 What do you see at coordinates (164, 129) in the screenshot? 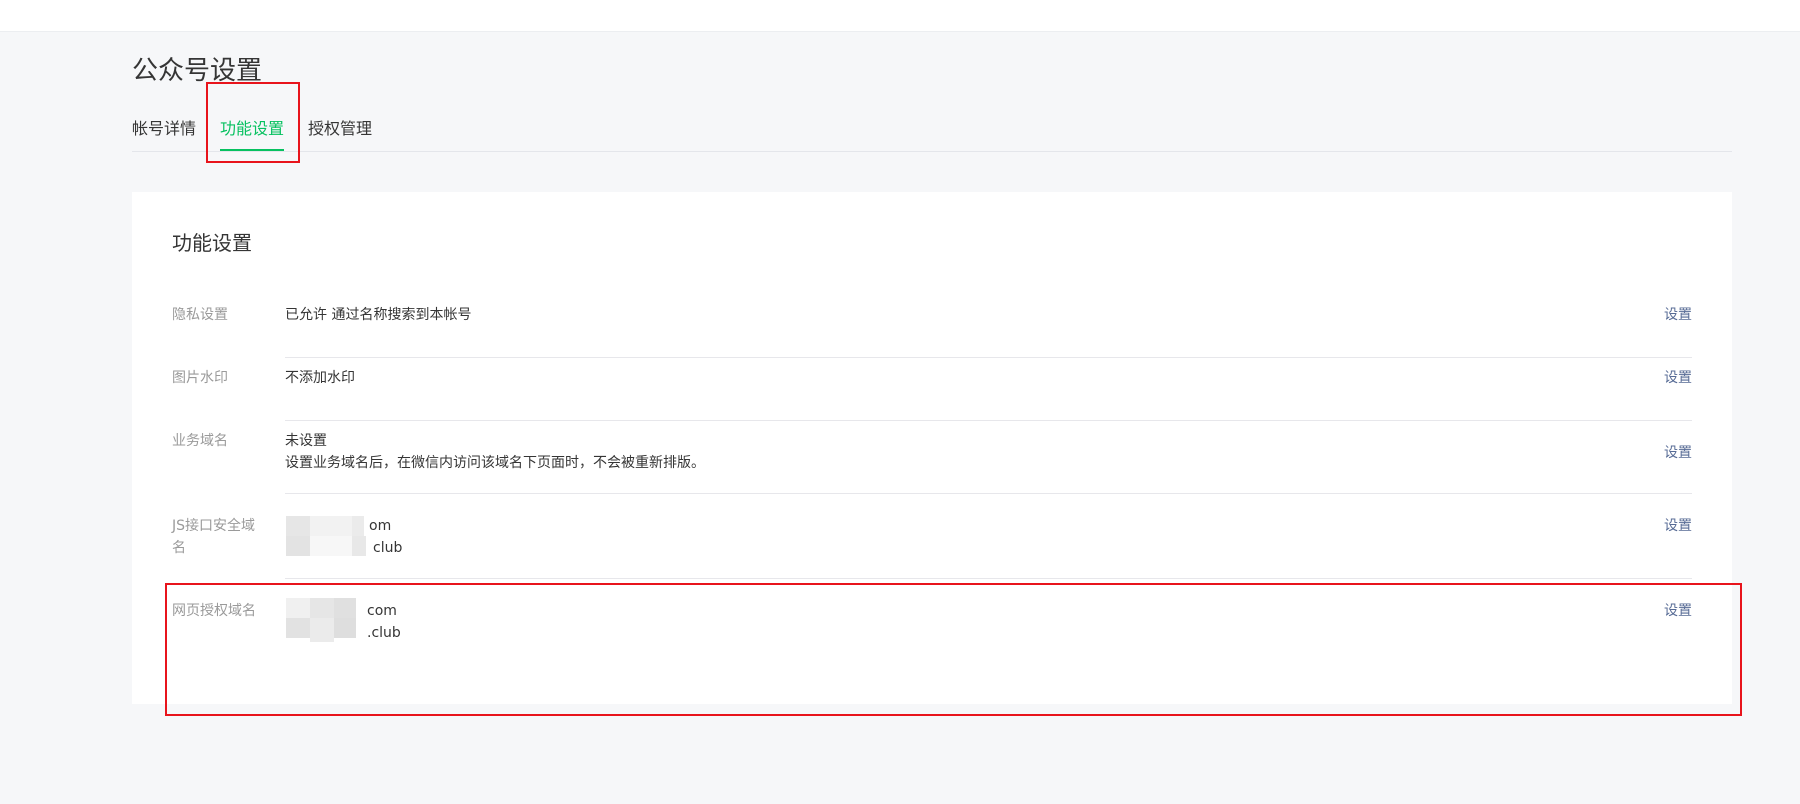
I see `tab-account-details: 帐号详情` at bounding box center [164, 129].